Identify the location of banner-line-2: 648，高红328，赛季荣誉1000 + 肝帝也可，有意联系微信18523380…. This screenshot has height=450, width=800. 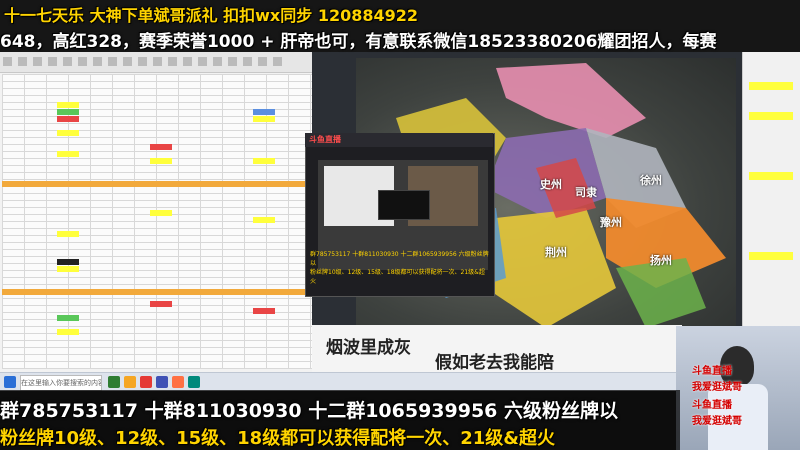
(358, 42).